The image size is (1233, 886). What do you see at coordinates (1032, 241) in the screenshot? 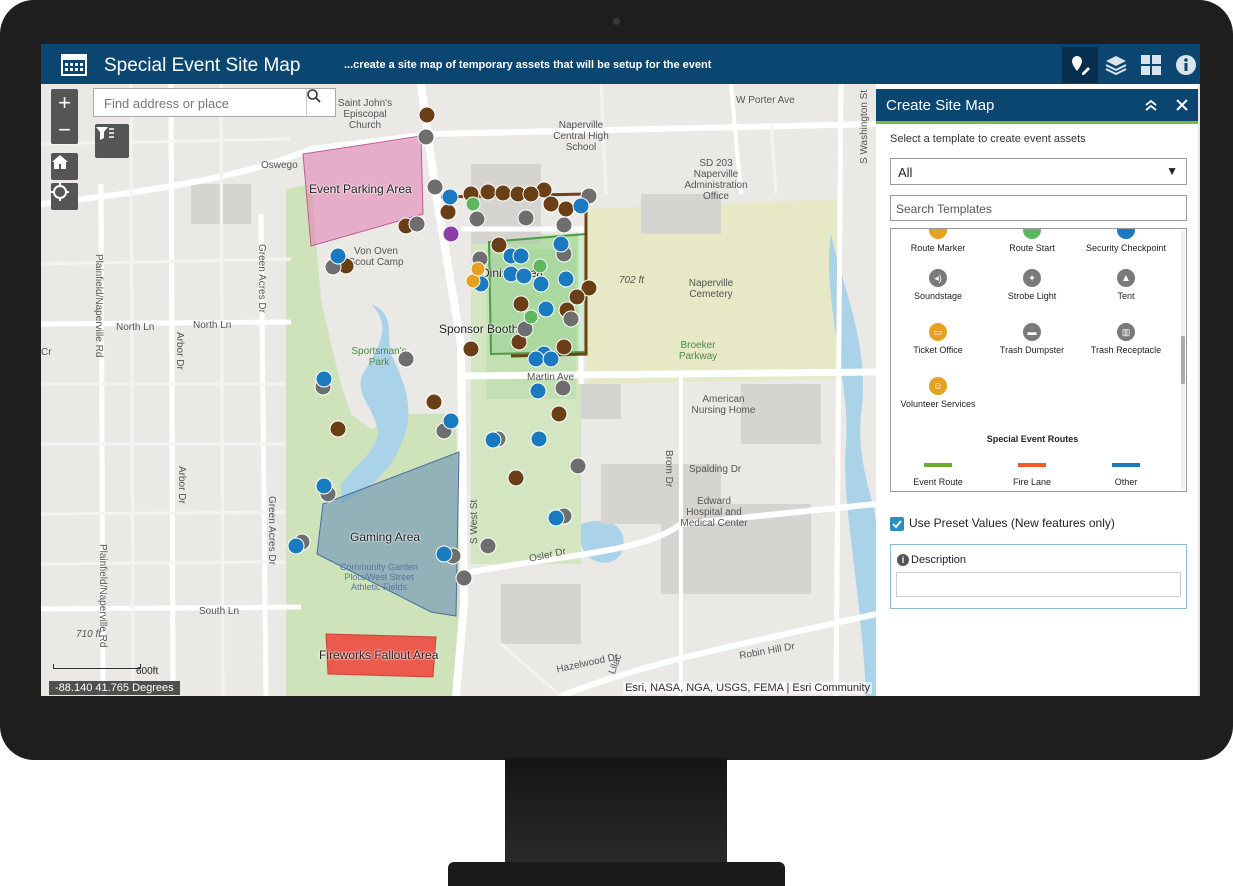
I see `template-route-start: Route Start` at bounding box center [1032, 241].